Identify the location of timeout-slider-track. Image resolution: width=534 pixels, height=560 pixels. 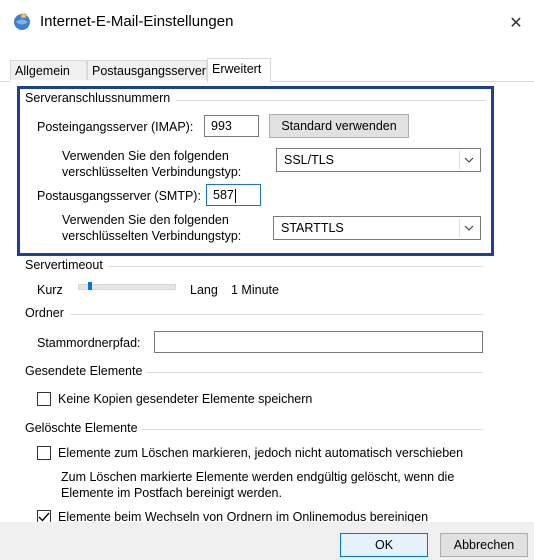
(127, 287).